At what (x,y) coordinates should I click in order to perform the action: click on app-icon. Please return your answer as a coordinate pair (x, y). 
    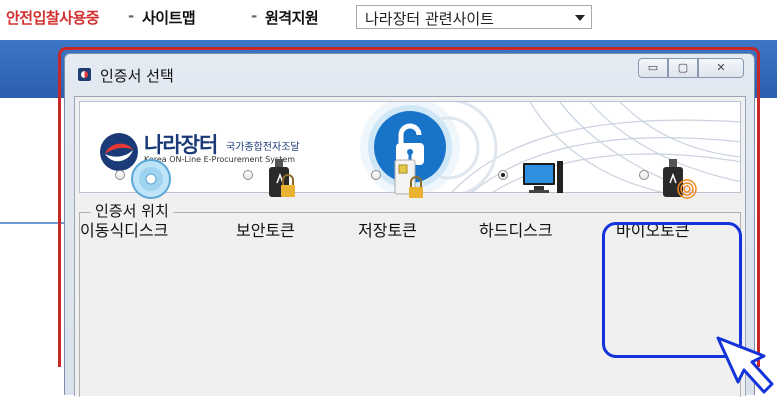
    Looking at the image, I should click on (84, 74).